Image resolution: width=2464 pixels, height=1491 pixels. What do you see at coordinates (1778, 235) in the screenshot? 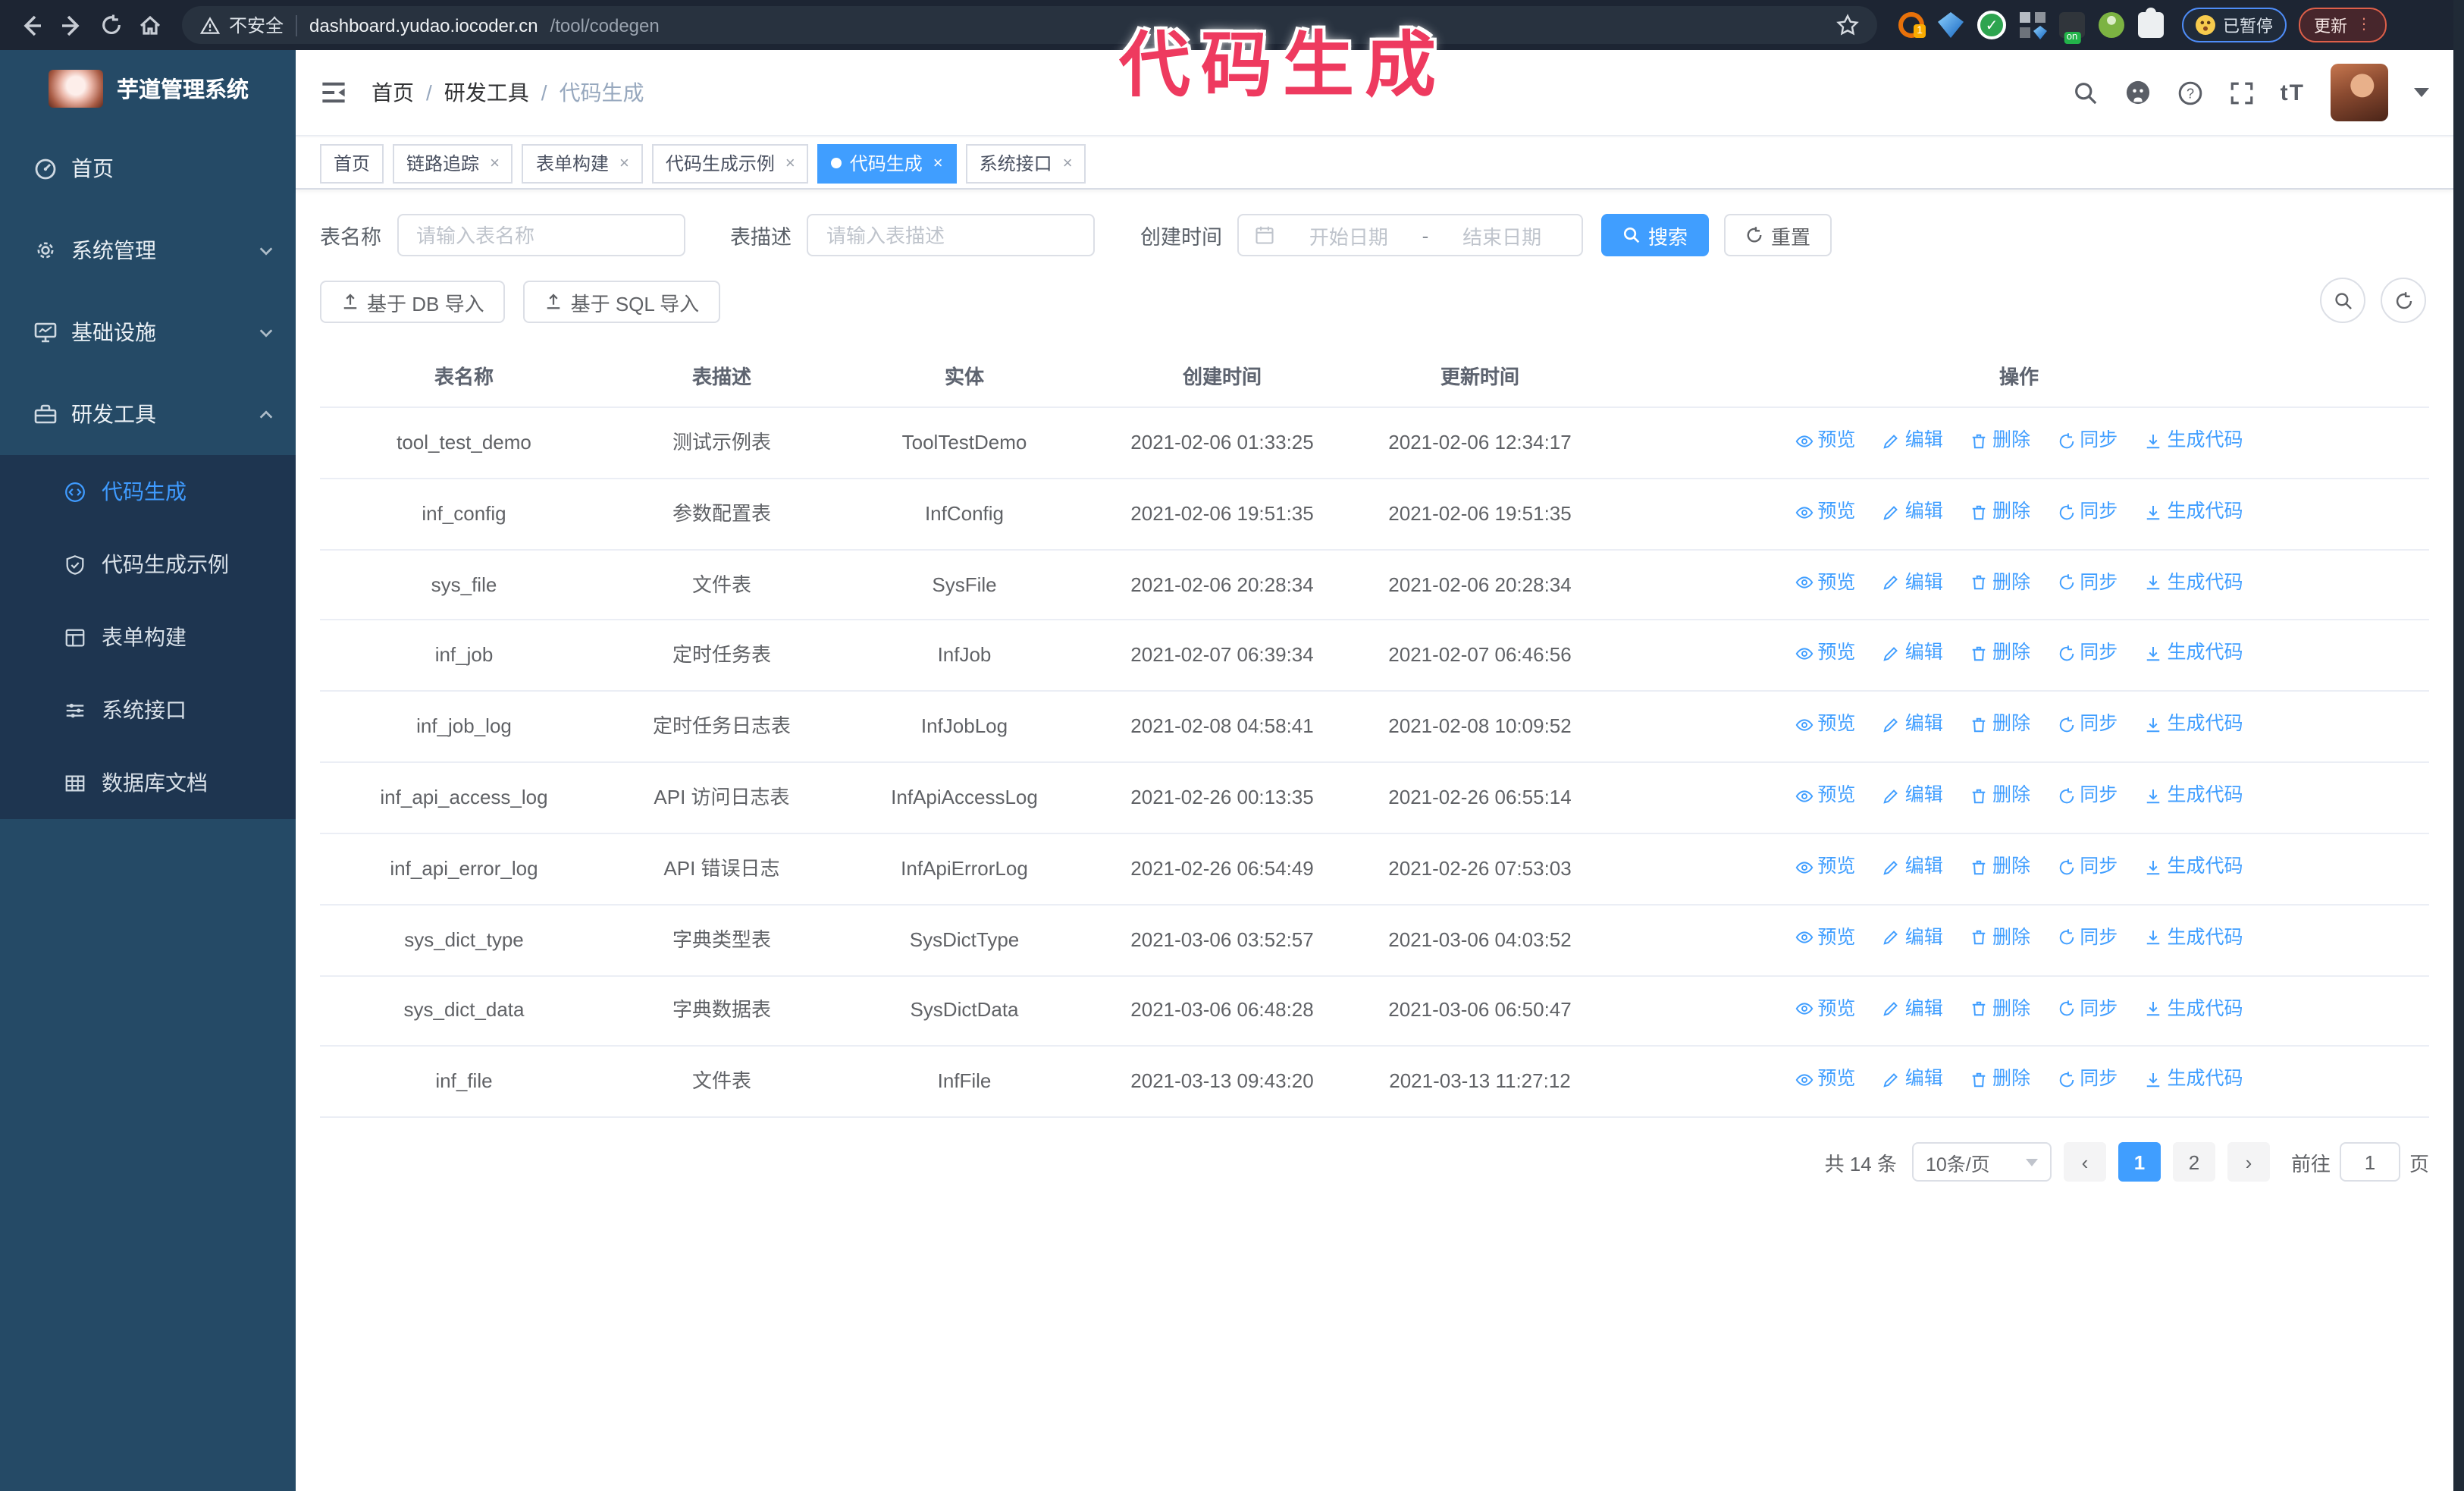
I see `reset-button: 重置` at bounding box center [1778, 235].